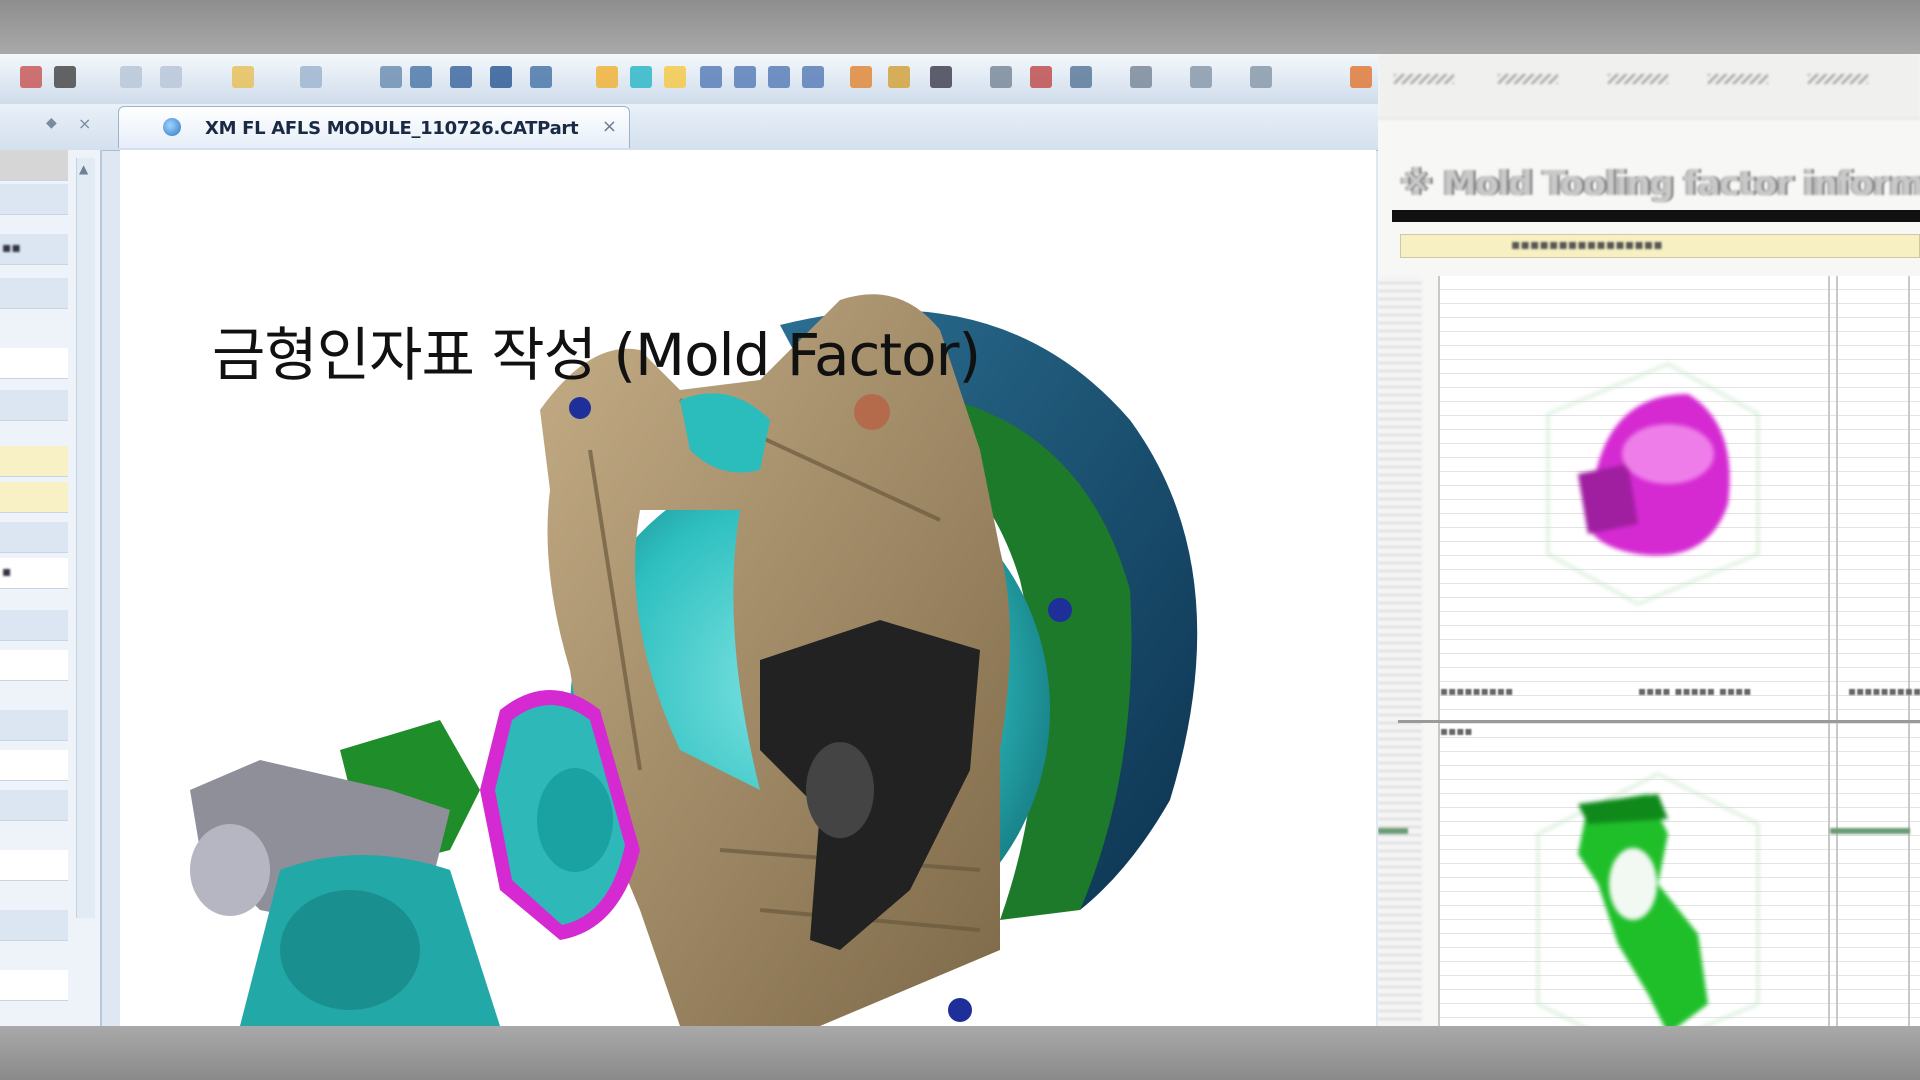  Describe the element at coordinates (1649, 86) in the screenshot. I see `info-toolbar` at that location.